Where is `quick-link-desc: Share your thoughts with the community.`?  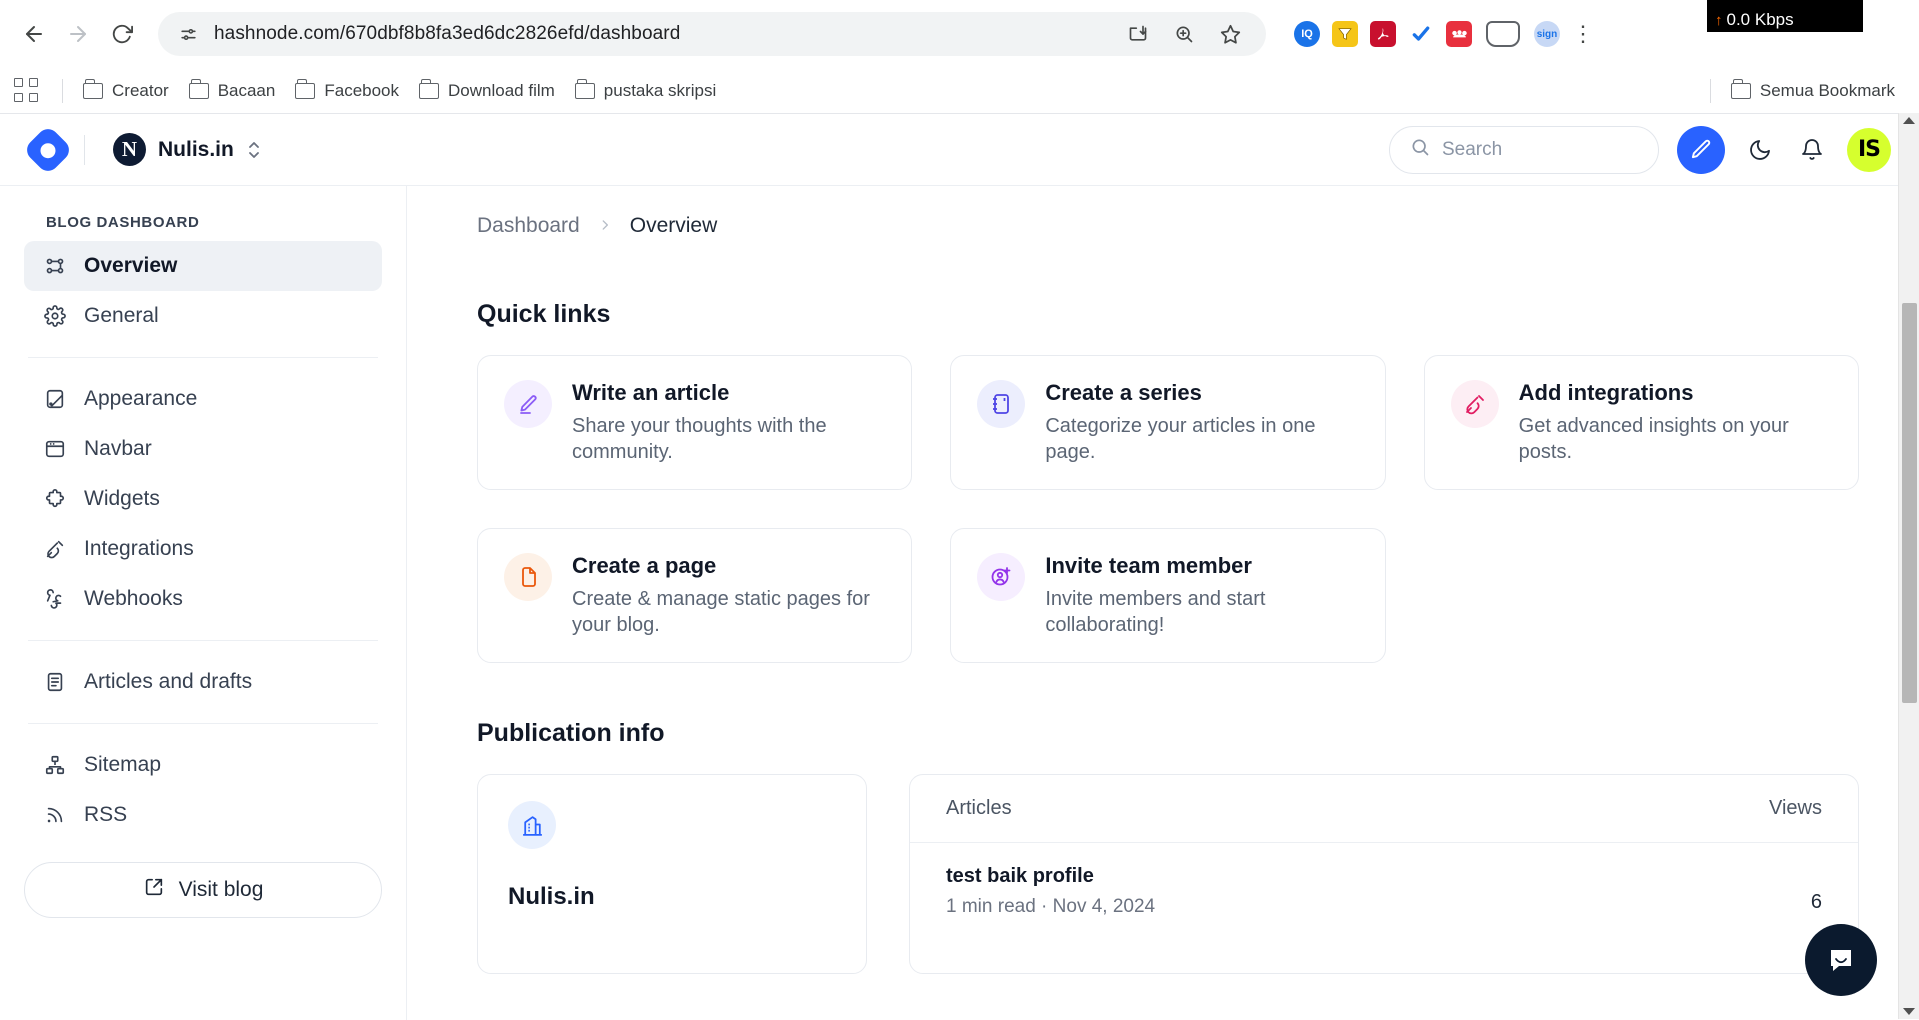
quick-link-desc: Share your thoughts with the community. is located at coordinates (699, 439).